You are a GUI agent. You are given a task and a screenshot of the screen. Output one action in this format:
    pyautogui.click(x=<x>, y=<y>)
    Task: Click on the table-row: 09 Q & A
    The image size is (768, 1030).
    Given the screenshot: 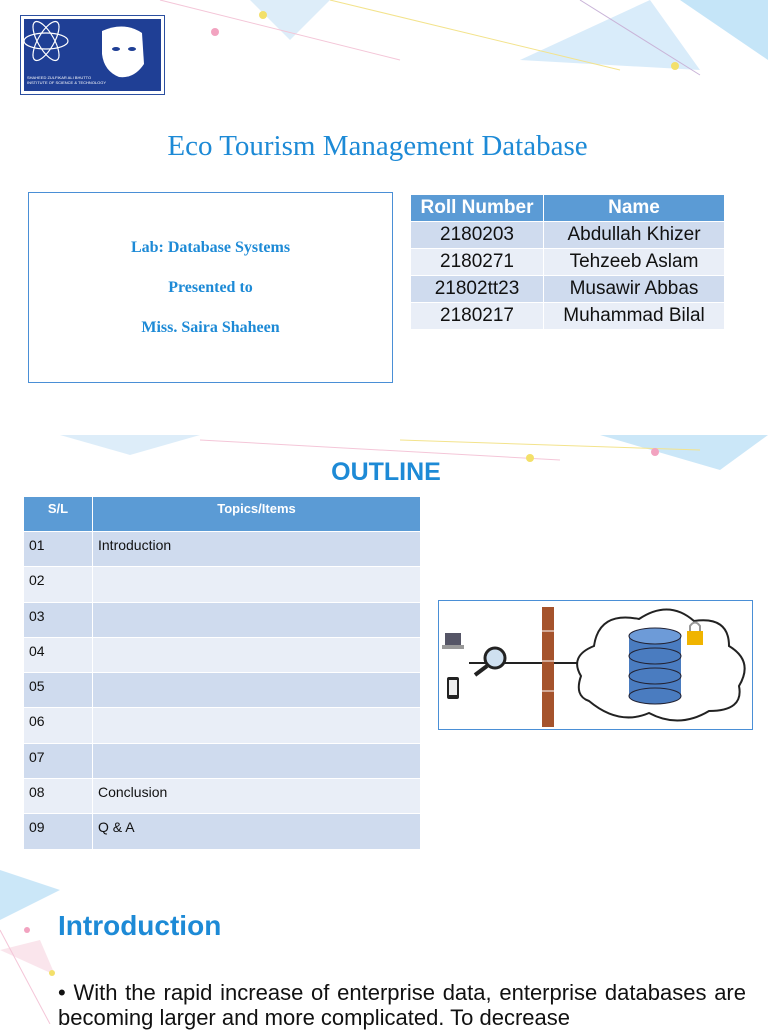 What is the action you would take?
    pyautogui.click(x=222, y=831)
    